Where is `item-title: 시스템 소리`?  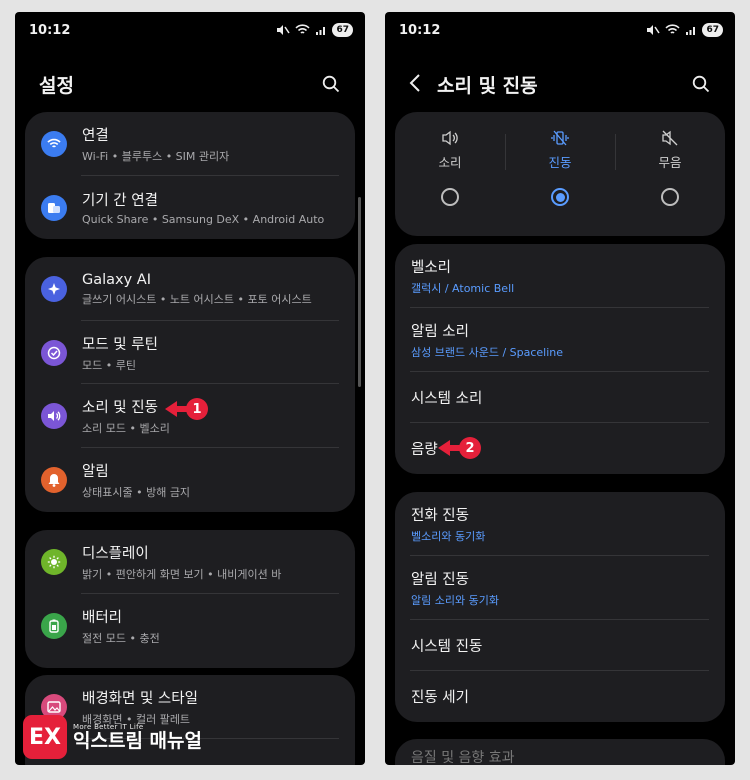 item-title: 시스템 소리 is located at coordinates (447, 399).